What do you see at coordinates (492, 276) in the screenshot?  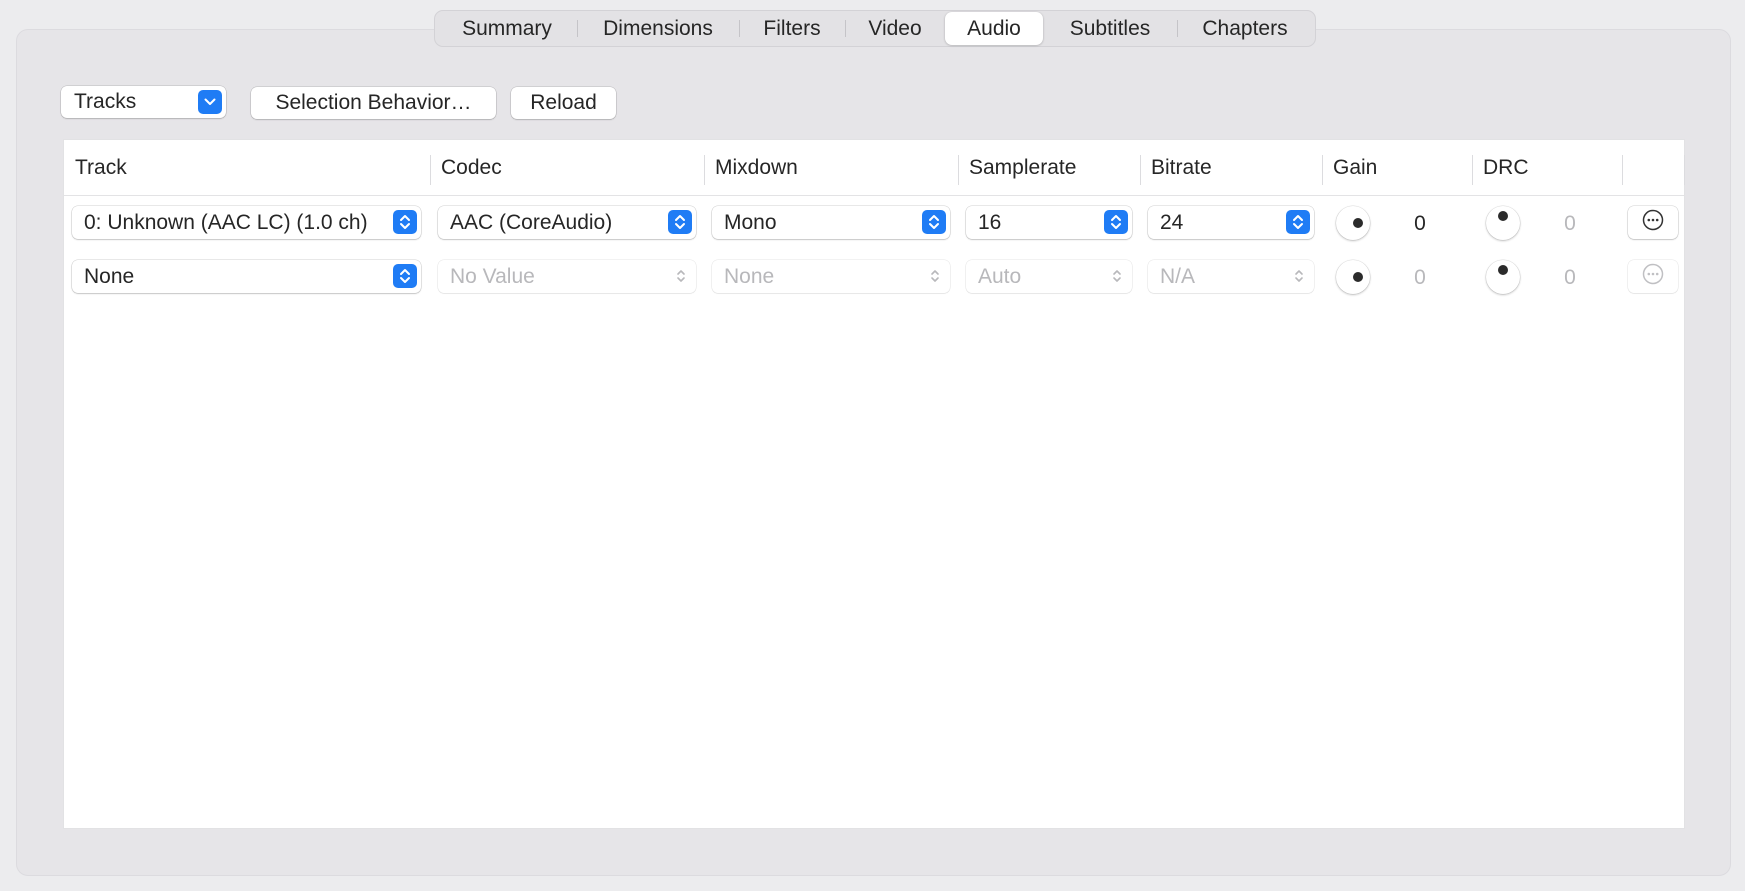 I see `codec-popup-value: No Value` at bounding box center [492, 276].